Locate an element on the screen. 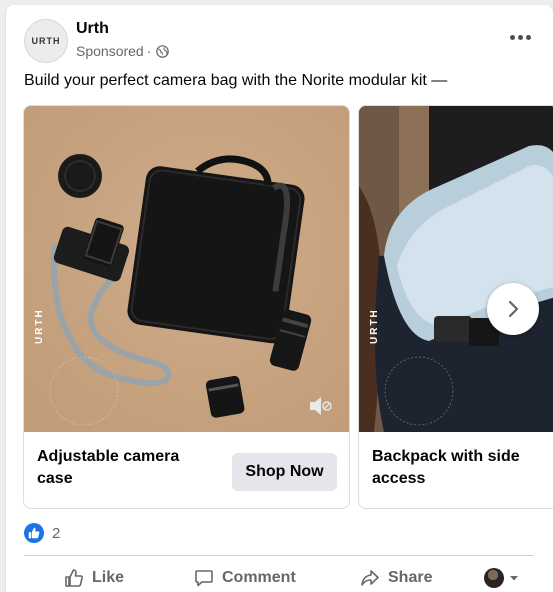  shop-now-button: Shop Now is located at coordinates (284, 472).